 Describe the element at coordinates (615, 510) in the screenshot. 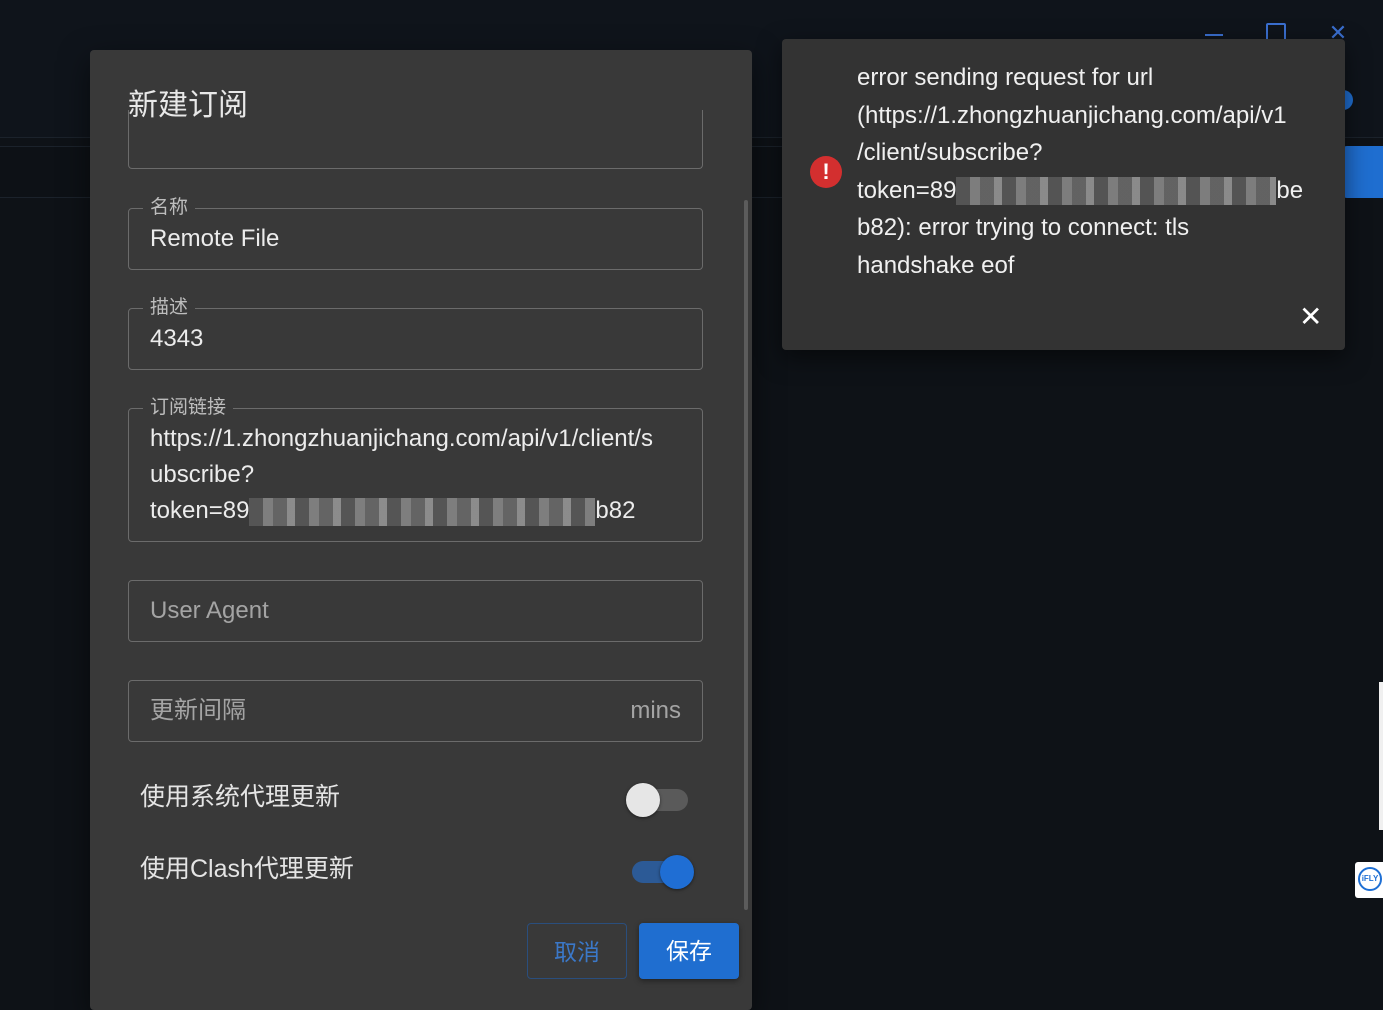

I see `url-token-suffix: b82` at that location.